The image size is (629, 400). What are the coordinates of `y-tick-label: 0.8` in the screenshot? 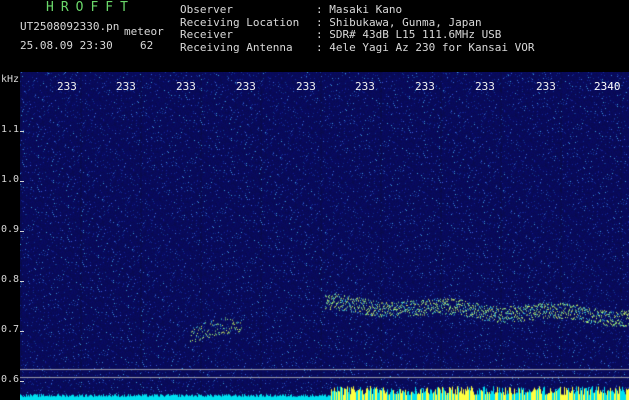 It's located at (10, 279).